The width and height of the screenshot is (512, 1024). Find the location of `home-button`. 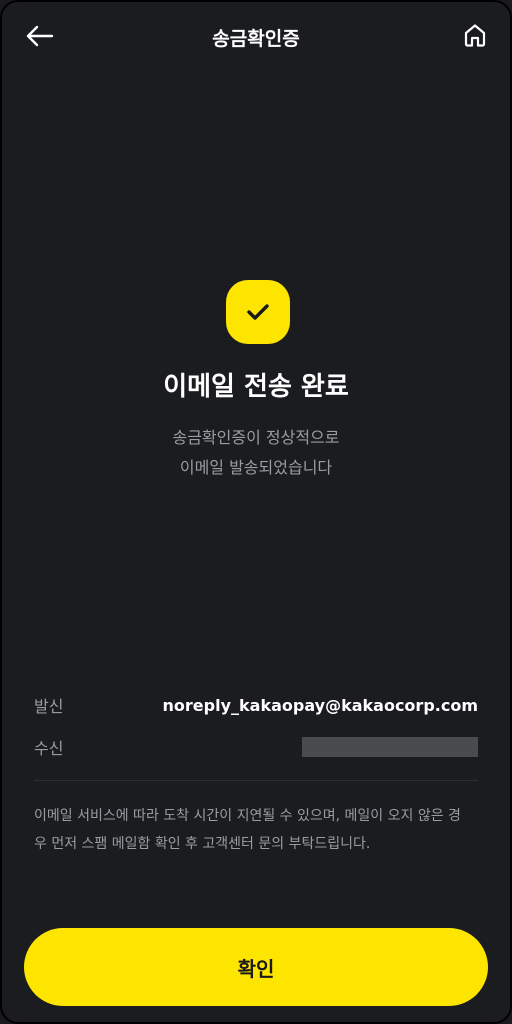

home-button is located at coordinates (475, 35).